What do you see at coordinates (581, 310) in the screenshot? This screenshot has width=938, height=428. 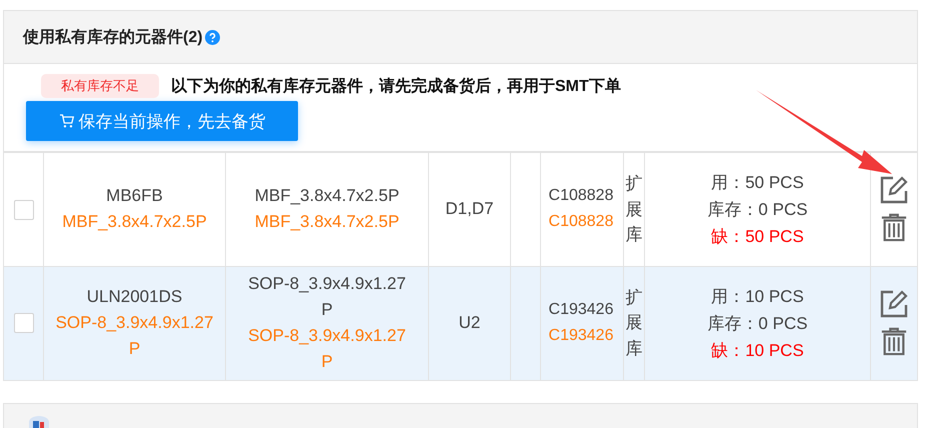 I see `part-number: C193426` at bounding box center [581, 310].